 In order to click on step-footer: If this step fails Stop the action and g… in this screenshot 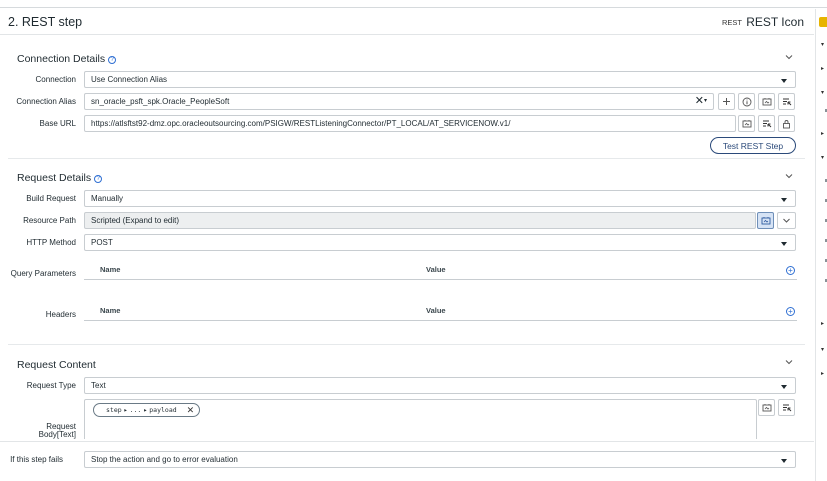, I will do `click(407, 461)`.